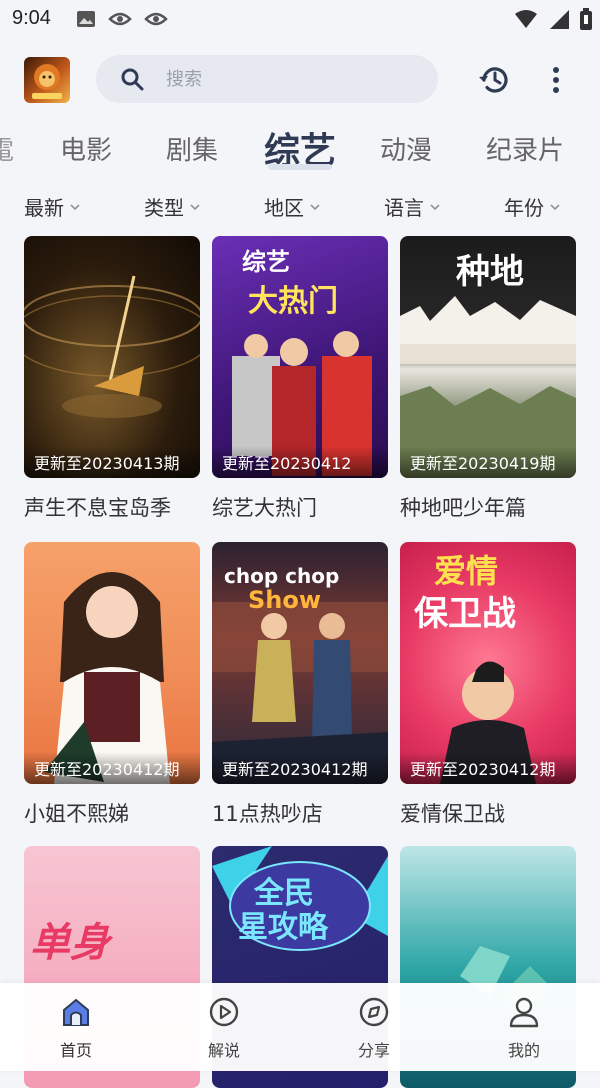 This screenshot has width=600, height=1088. Describe the element at coordinates (452, 814) in the screenshot. I see `show-title: 爱情保卫战` at that location.